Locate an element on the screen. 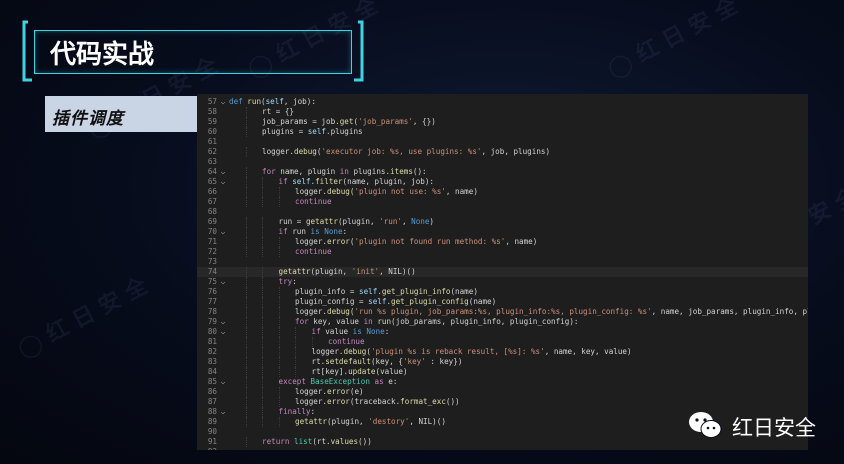 The width and height of the screenshot is (844, 464). line-number: 68 is located at coordinates (212, 211).